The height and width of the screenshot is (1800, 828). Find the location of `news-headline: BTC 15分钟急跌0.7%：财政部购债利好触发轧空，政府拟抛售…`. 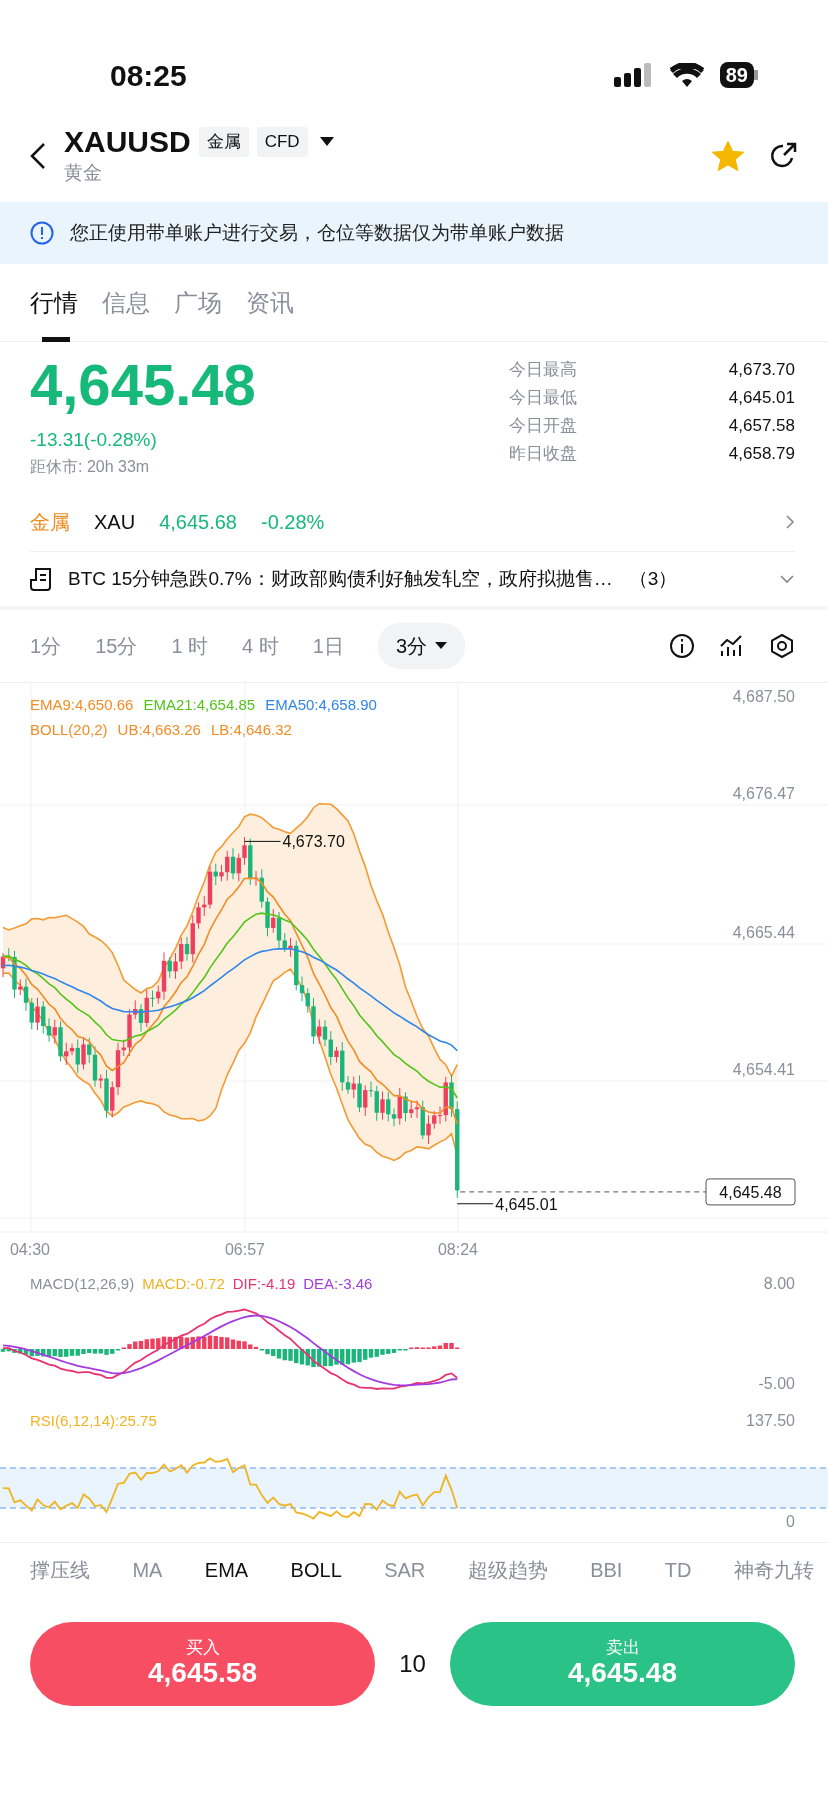

news-headline: BTC 15分钟急跌0.7%：财政部购债利好触发轧空，政府拟抛售… is located at coordinates (340, 579).